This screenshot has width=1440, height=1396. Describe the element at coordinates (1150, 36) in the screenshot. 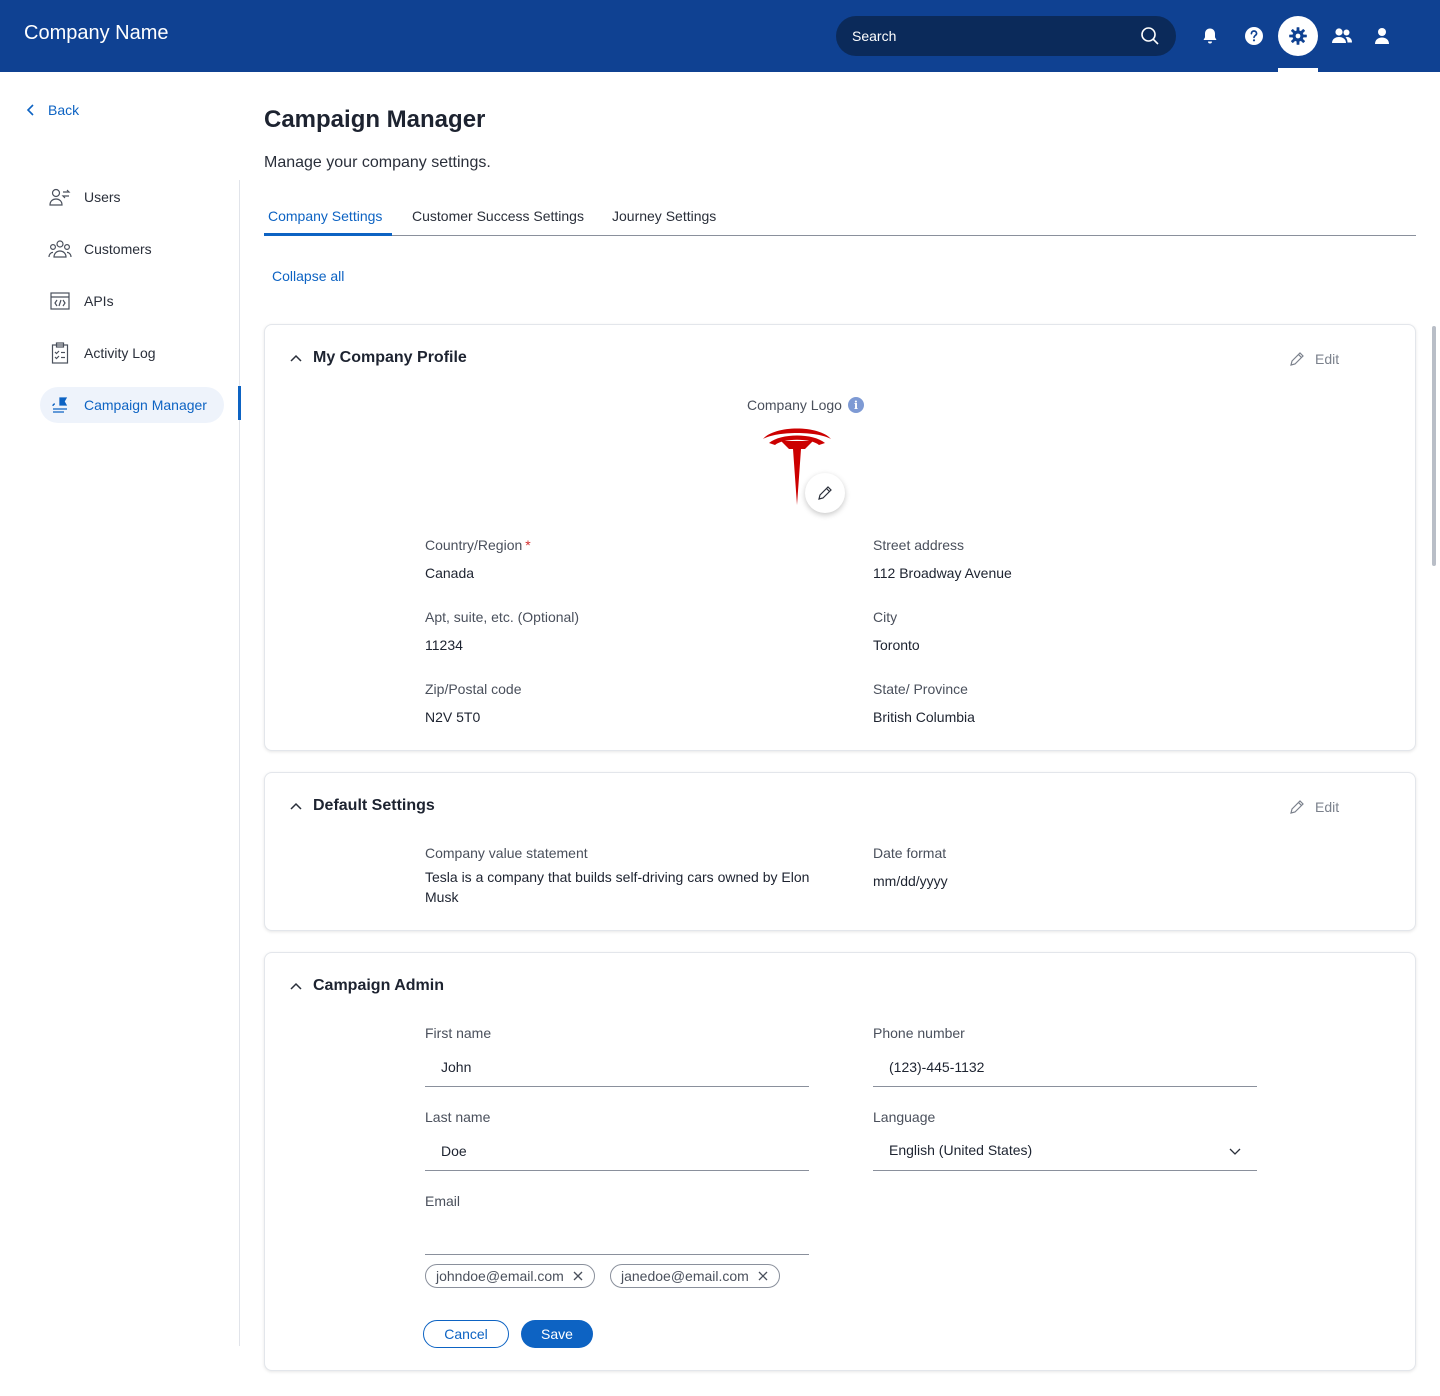

I see `search-icon` at that location.